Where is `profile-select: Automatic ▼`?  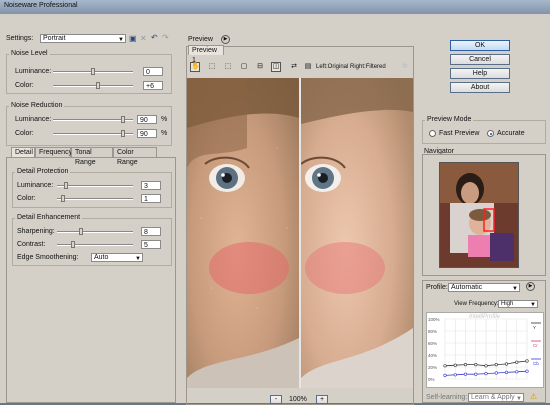 profile-select: Automatic ▼ is located at coordinates (484, 287).